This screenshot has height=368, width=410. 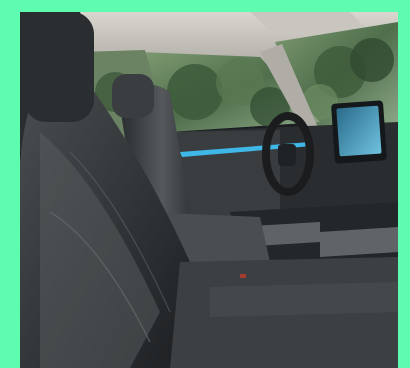 I want to click on infotainment-screen, so click(x=359, y=131).